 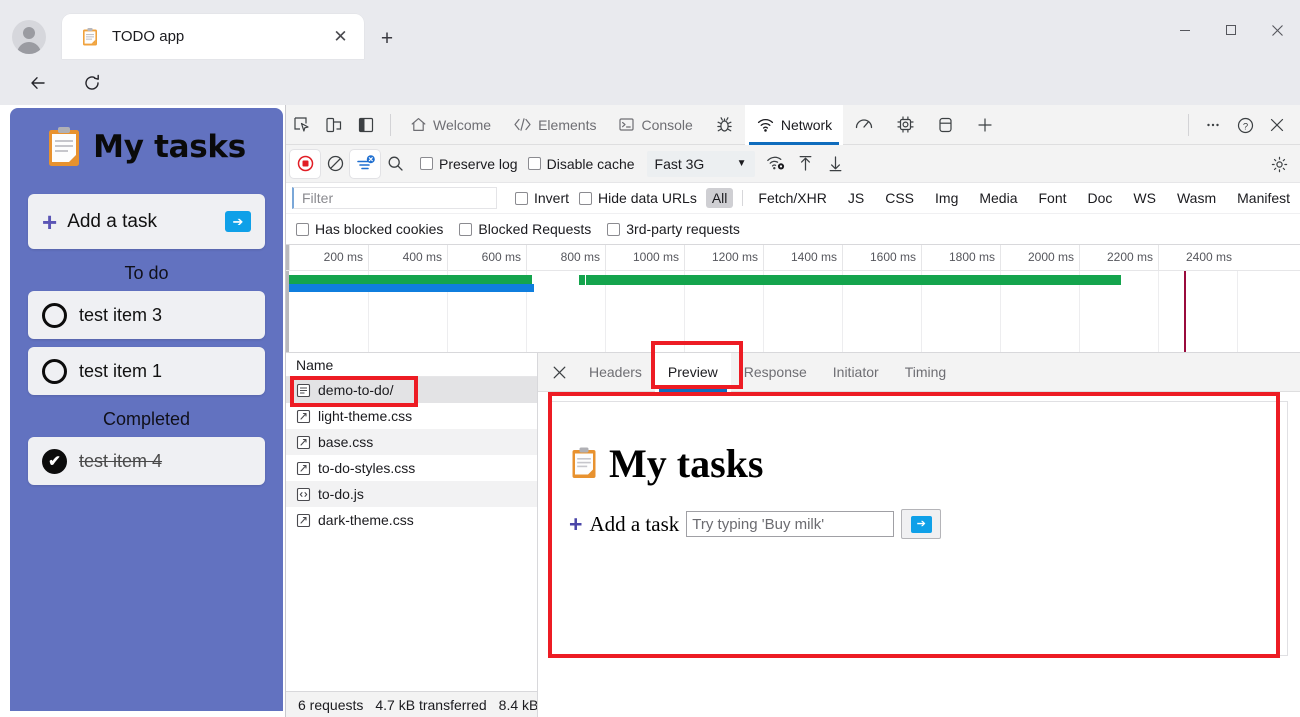 What do you see at coordinates (411, 468) in the screenshot?
I see `table-row: to-do-styles.css` at bounding box center [411, 468].